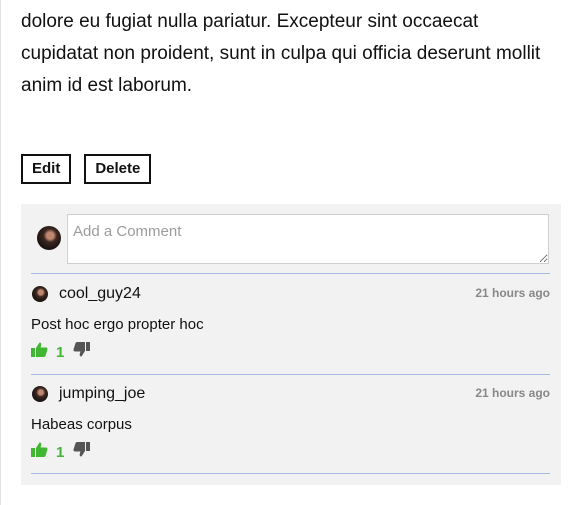 The width and height of the screenshot is (582, 505). What do you see at coordinates (46, 169) in the screenshot?
I see `edit-button: Edit` at bounding box center [46, 169].